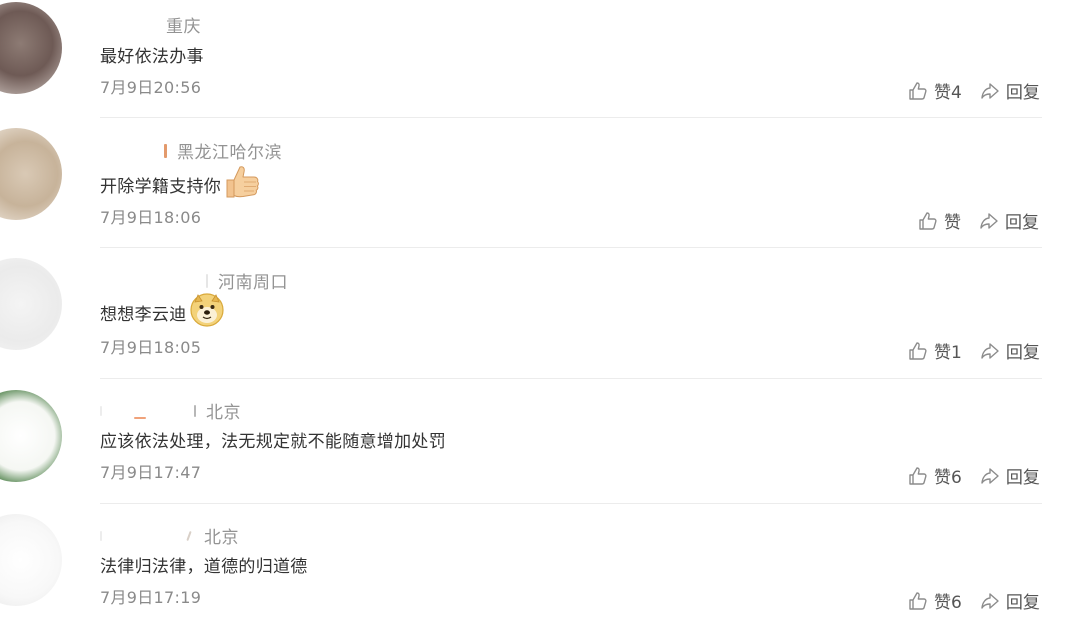  What do you see at coordinates (974, 90) in the screenshot?
I see `comment-actions: 赞4 回复` at bounding box center [974, 90].